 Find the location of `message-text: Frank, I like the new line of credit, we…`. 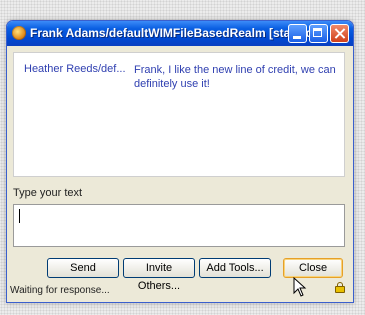

message-text: Frank, I like the new line of credit, we… is located at coordinates (235, 77).